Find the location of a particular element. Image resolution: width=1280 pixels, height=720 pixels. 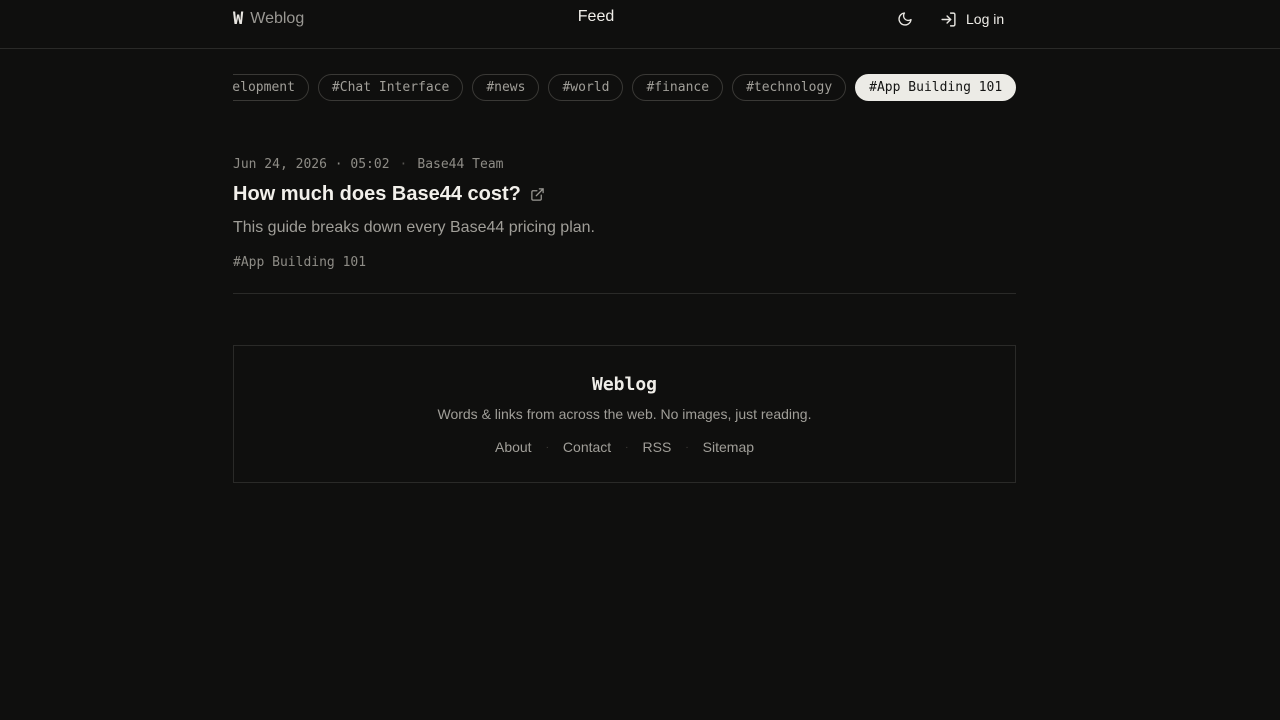

post-title-link: How much does Base44 cost? is located at coordinates (389, 194).